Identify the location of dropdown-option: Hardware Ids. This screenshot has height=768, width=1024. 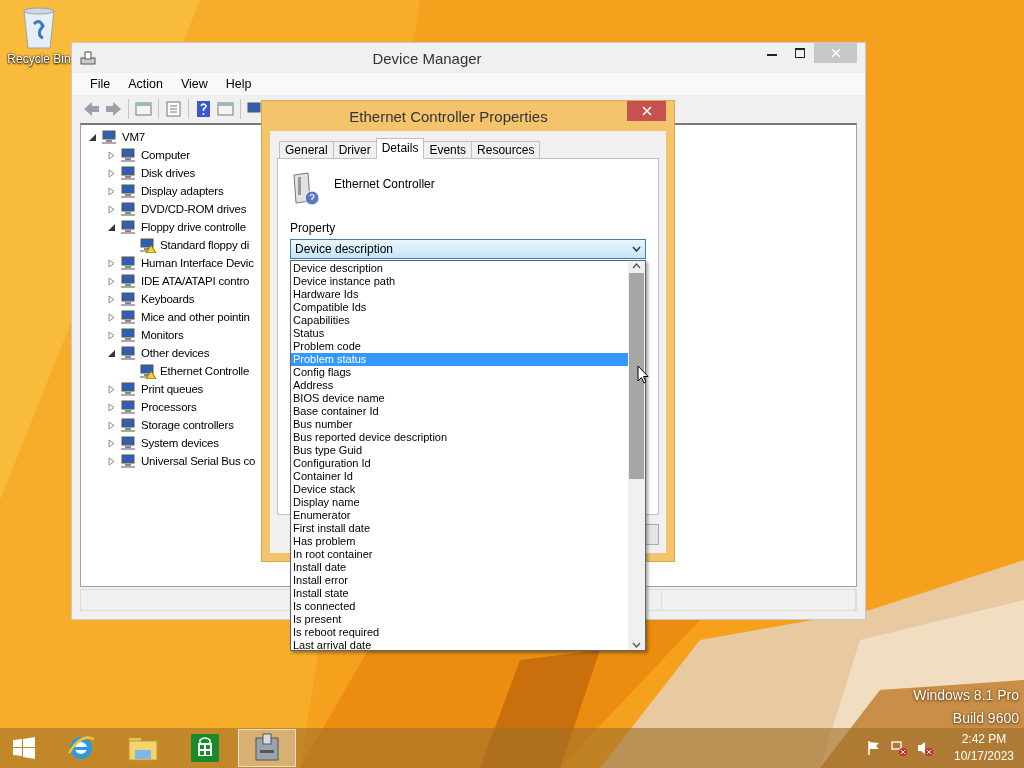
(459, 294).